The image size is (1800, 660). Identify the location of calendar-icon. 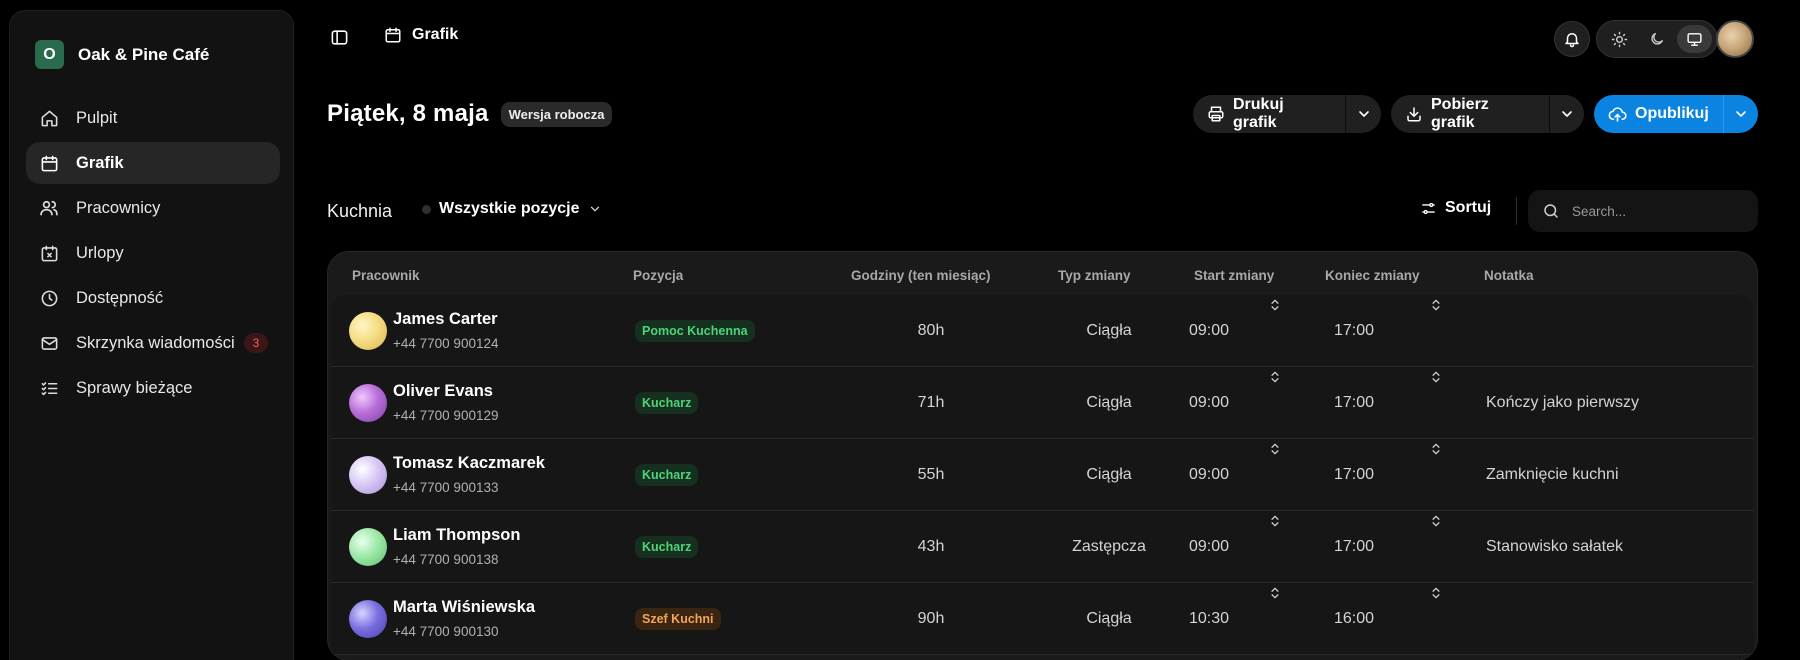
(49, 163).